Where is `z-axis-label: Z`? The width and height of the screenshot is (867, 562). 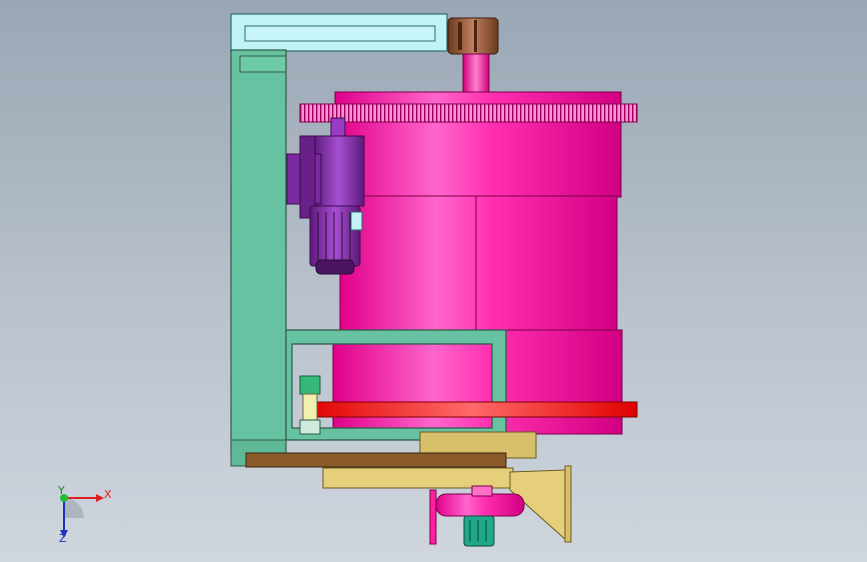
z-axis-label: Z is located at coordinates (63, 538).